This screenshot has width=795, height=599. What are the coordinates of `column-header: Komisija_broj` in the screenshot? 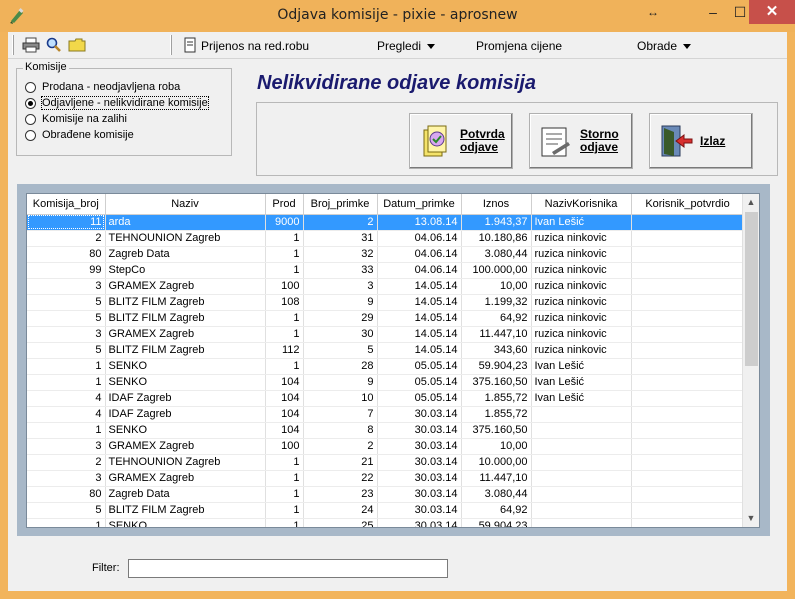 It's located at (66, 204).